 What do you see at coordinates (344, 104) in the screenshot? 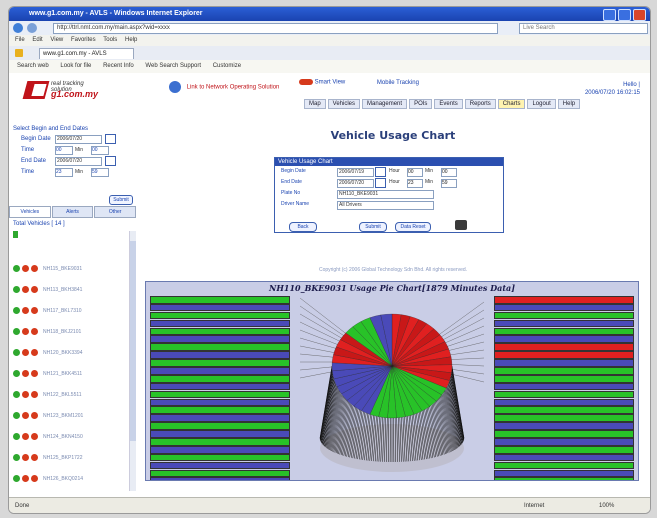
I see `nav-vehicles: Vehicles` at bounding box center [344, 104].